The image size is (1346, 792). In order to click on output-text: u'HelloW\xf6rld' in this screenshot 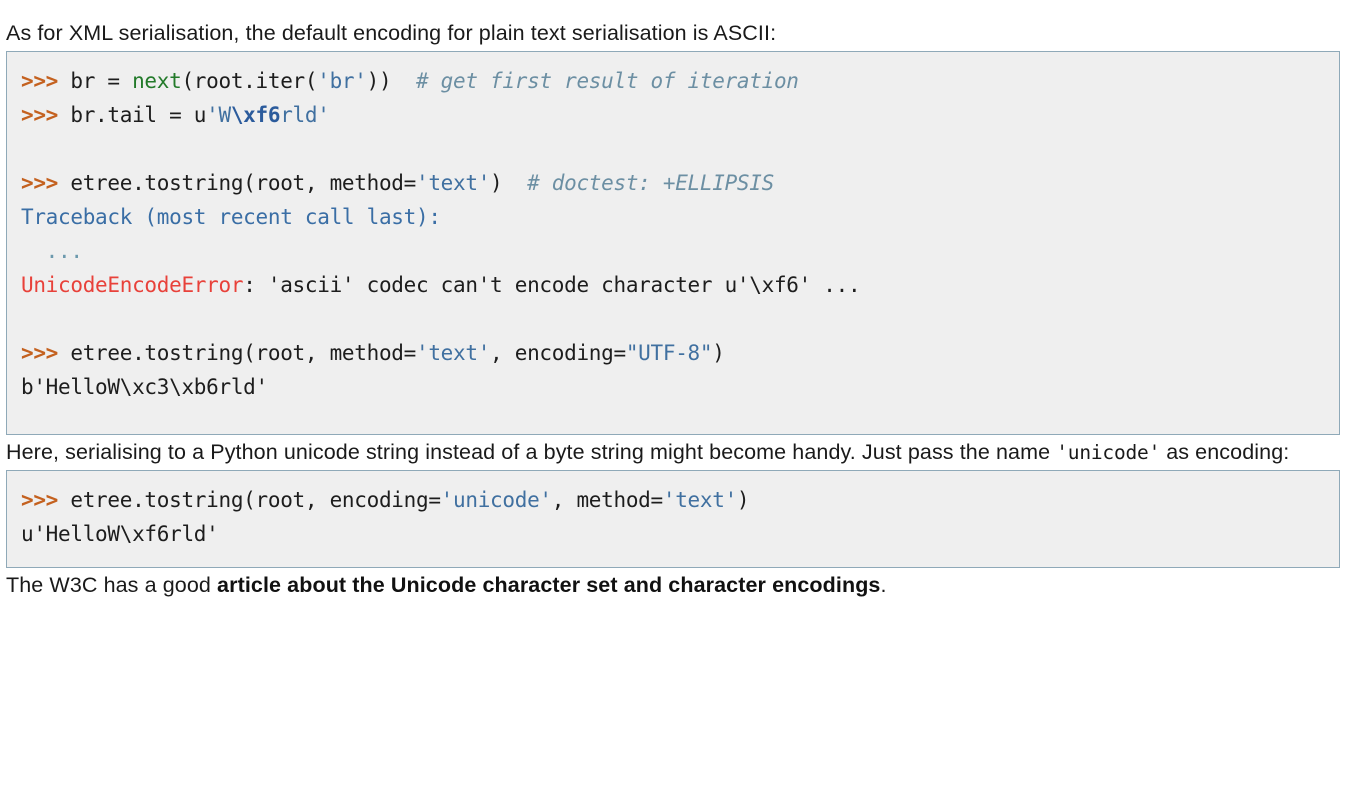, I will do `click(120, 533)`.